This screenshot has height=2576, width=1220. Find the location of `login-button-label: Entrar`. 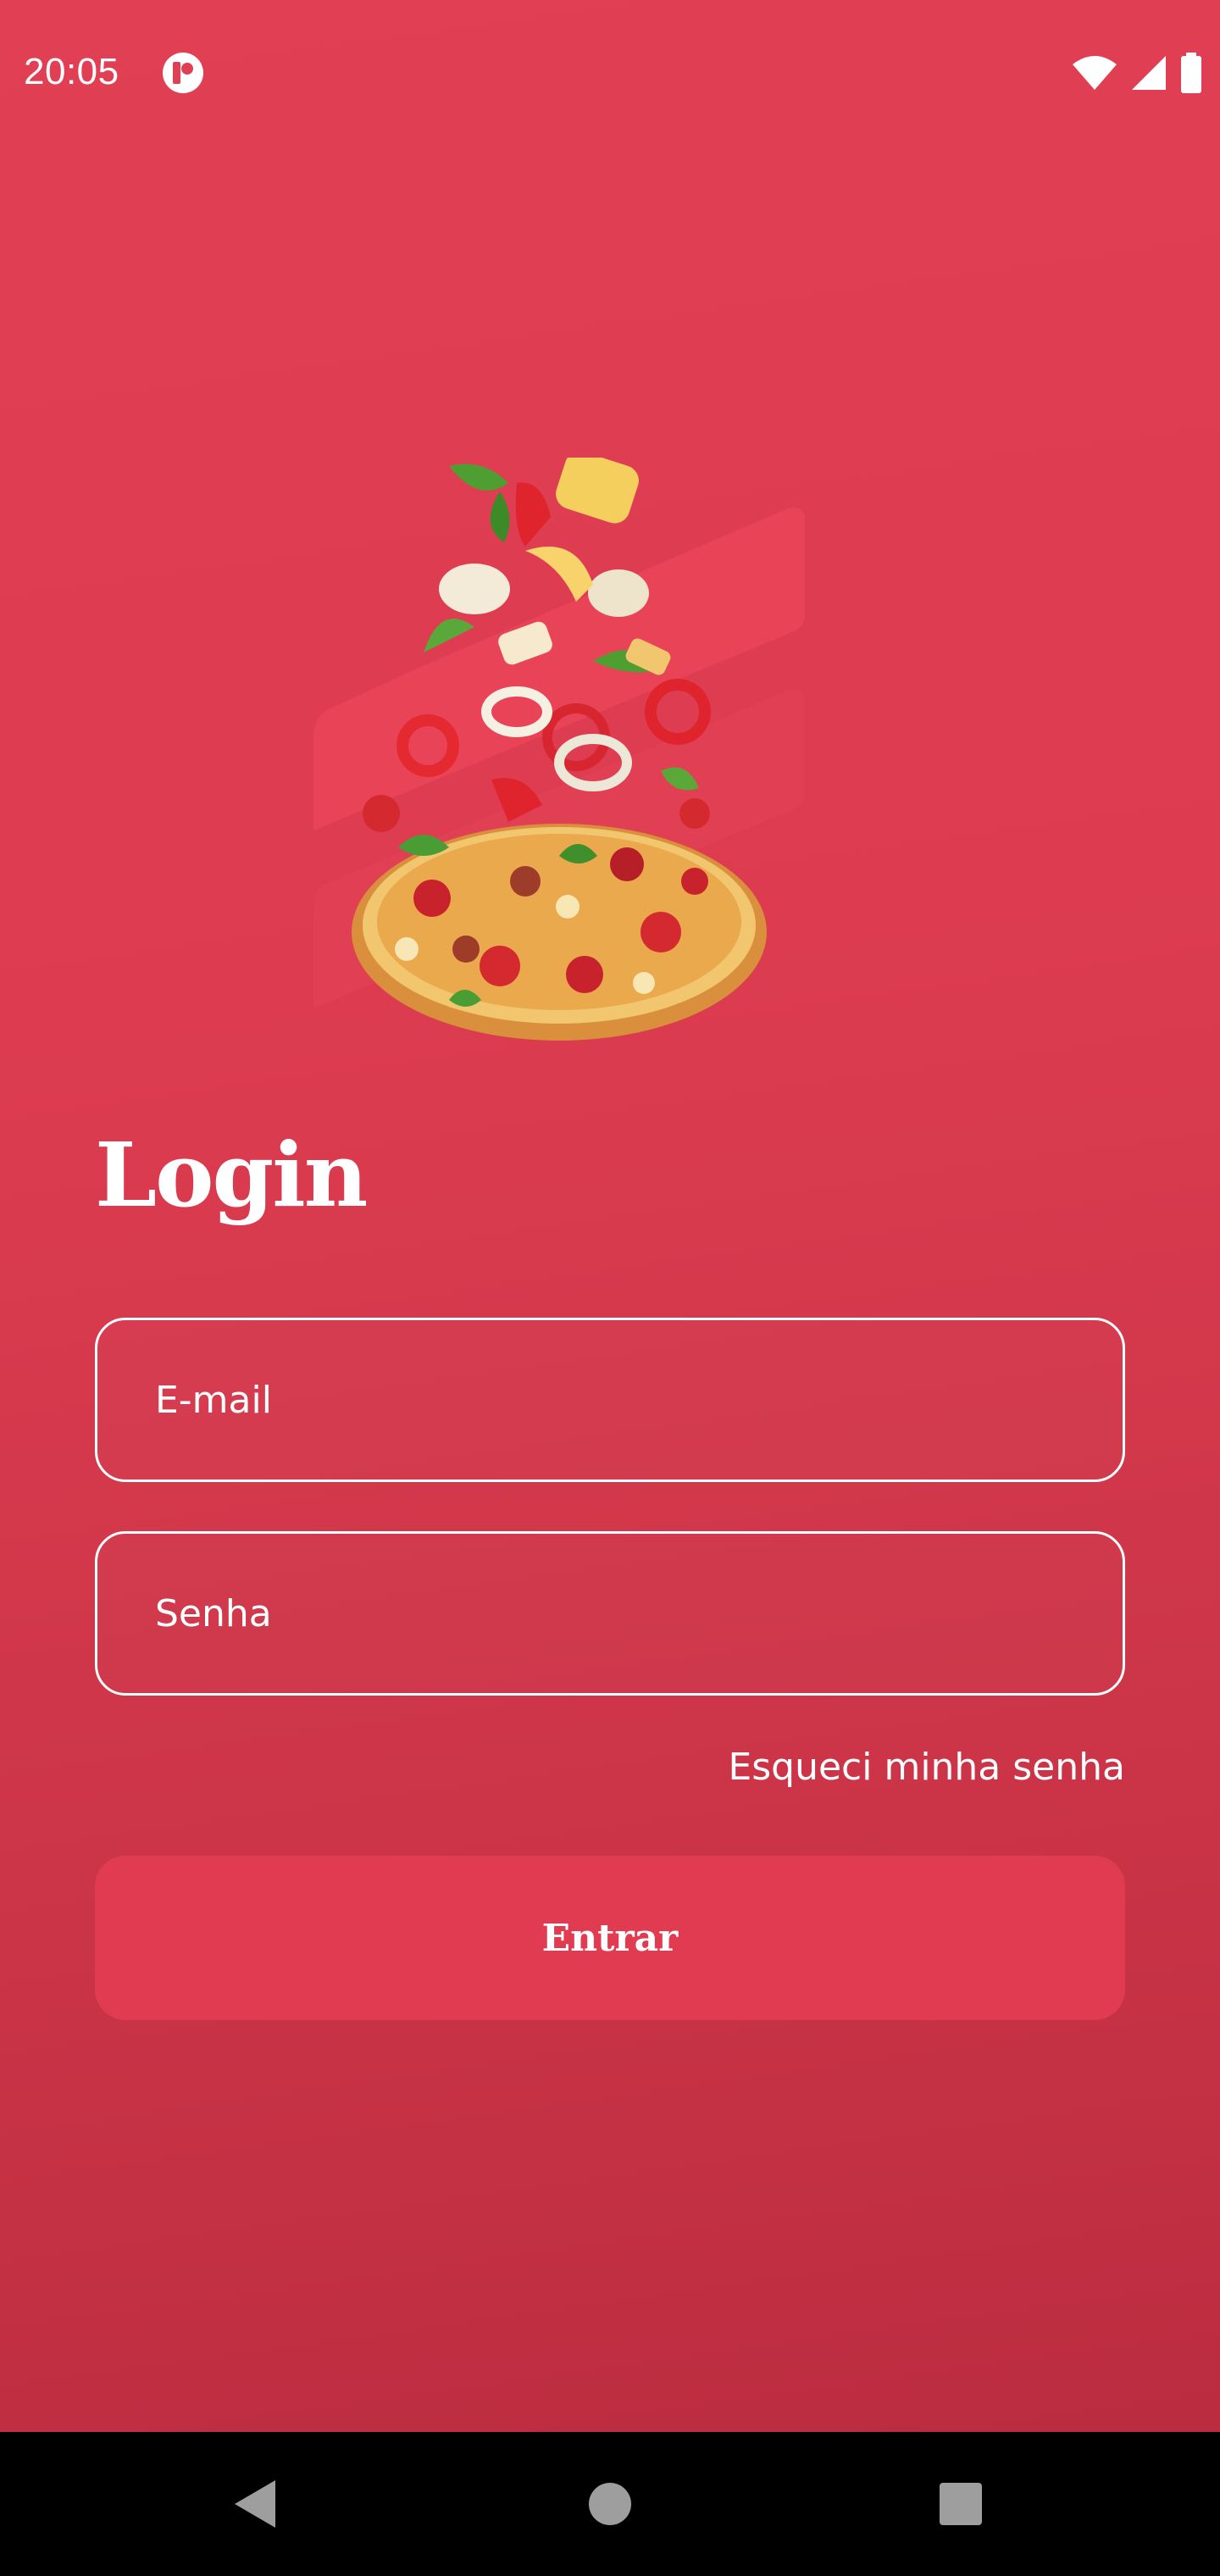

login-button-label: Entrar is located at coordinates (610, 1938).